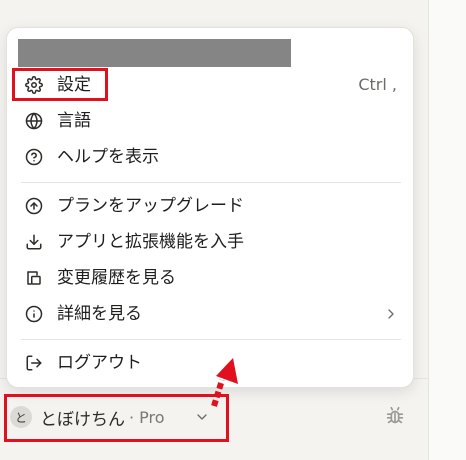  I want to click on logout-icon, so click(34, 363).